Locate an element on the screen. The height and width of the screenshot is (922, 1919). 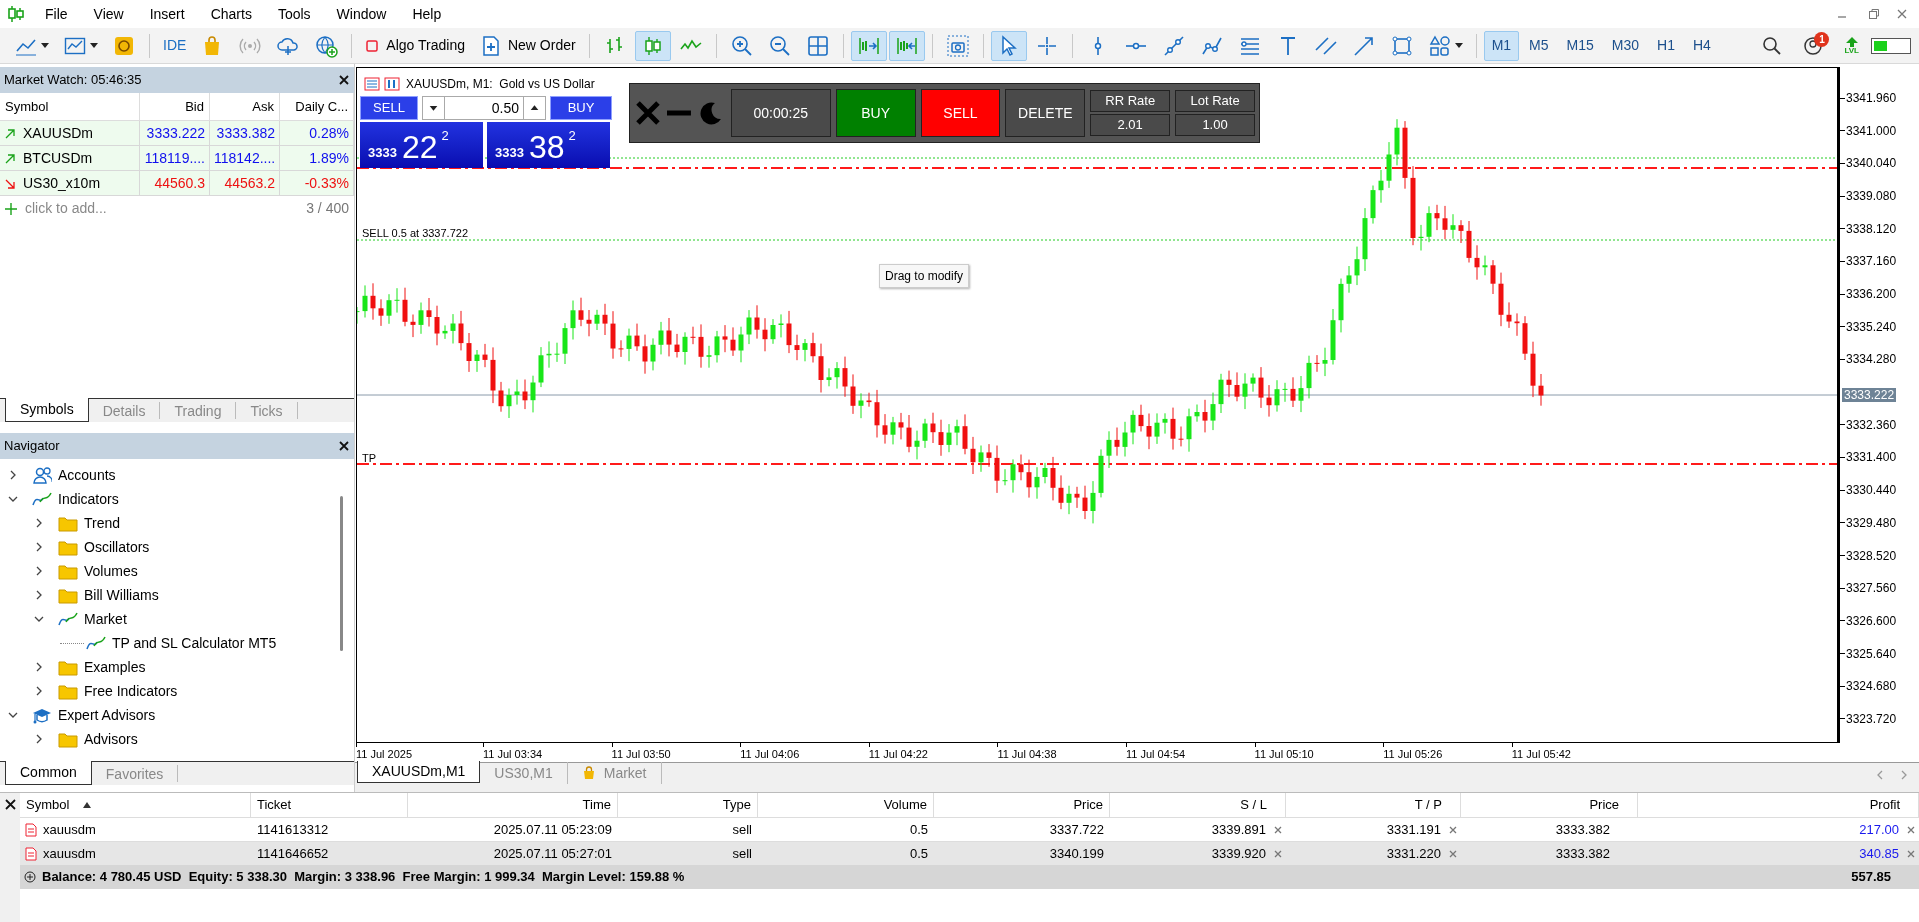
tree-item: Accounts is located at coordinates (87, 475).